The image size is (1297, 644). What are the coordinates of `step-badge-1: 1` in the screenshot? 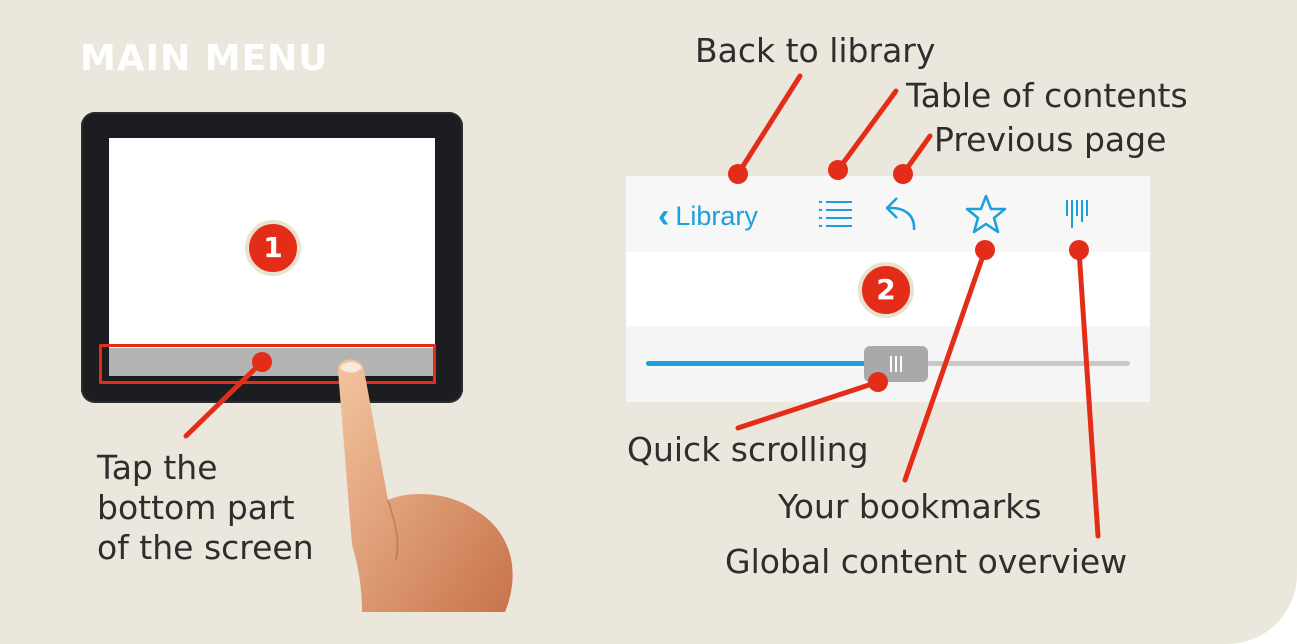 It's located at (273, 248).